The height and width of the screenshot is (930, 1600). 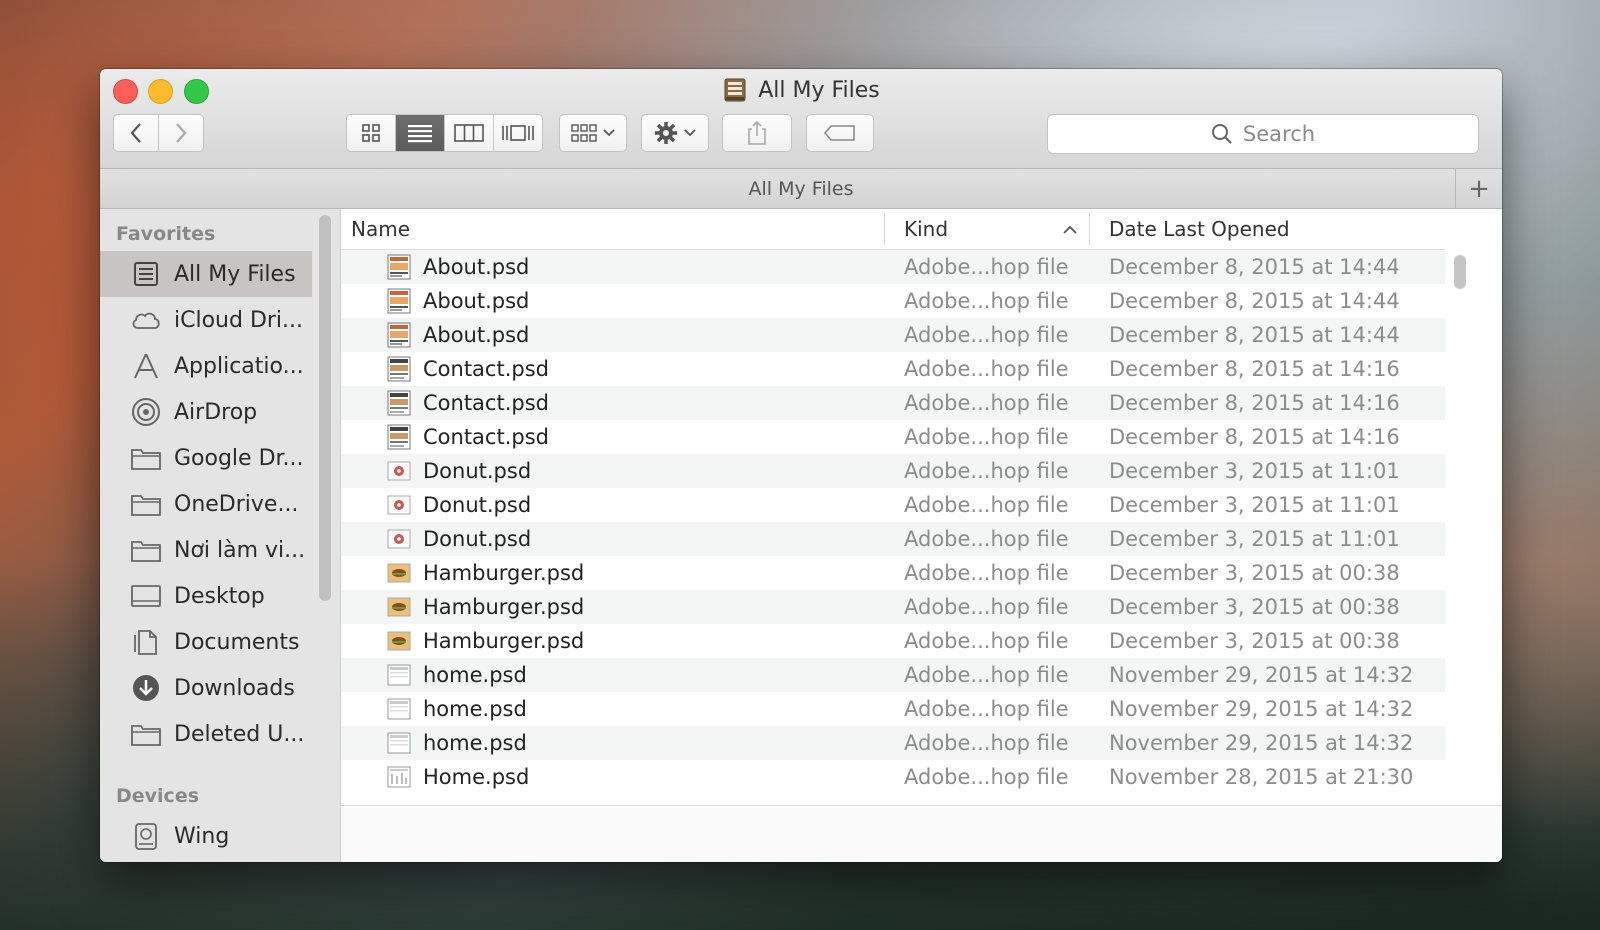 What do you see at coordinates (819, 90) in the screenshot?
I see `window-title-text: All My Files` at bounding box center [819, 90].